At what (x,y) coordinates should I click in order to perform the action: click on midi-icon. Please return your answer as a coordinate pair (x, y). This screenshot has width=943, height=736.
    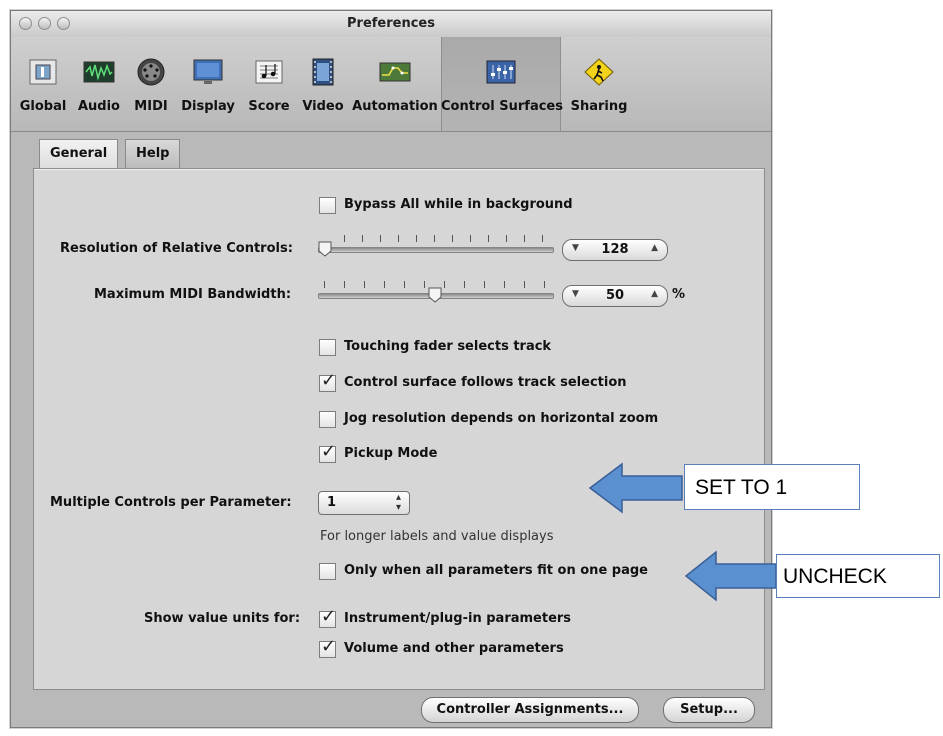
    Looking at the image, I should click on (151, 72).